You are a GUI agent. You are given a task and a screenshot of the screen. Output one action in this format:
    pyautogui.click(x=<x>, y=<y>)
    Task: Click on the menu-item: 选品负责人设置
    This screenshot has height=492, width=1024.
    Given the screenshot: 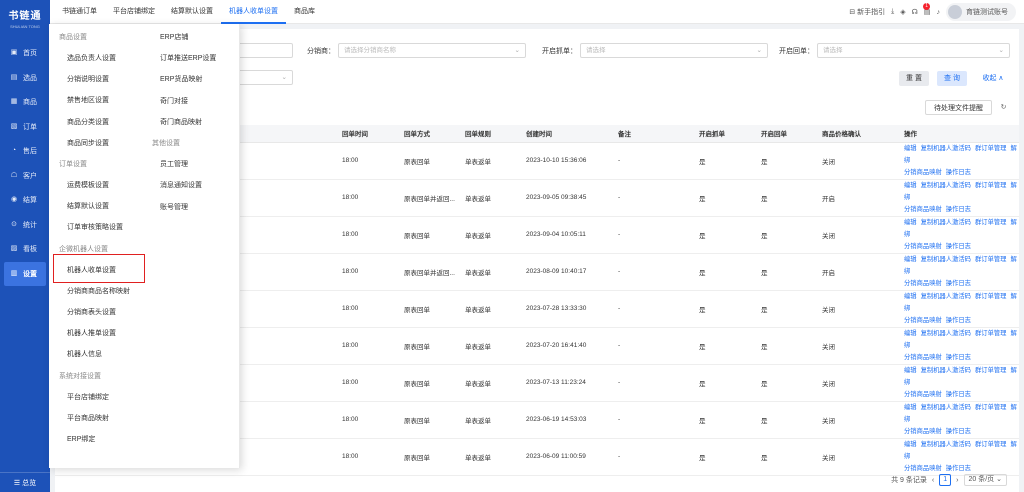 What is the action you would take?
    pyautogui.click(x=91, y=58)
    